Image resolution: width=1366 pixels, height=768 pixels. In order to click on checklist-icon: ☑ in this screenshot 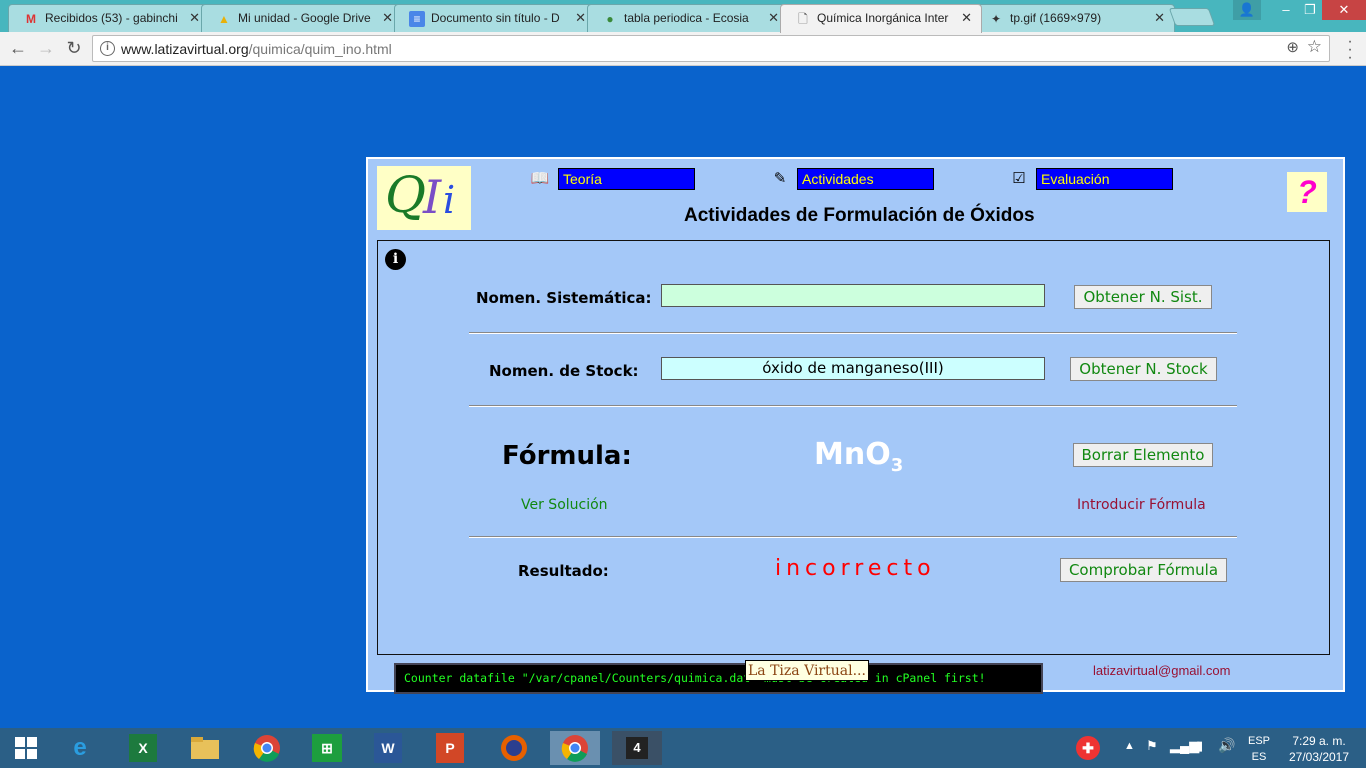, I will do `click(1019, 178)`.